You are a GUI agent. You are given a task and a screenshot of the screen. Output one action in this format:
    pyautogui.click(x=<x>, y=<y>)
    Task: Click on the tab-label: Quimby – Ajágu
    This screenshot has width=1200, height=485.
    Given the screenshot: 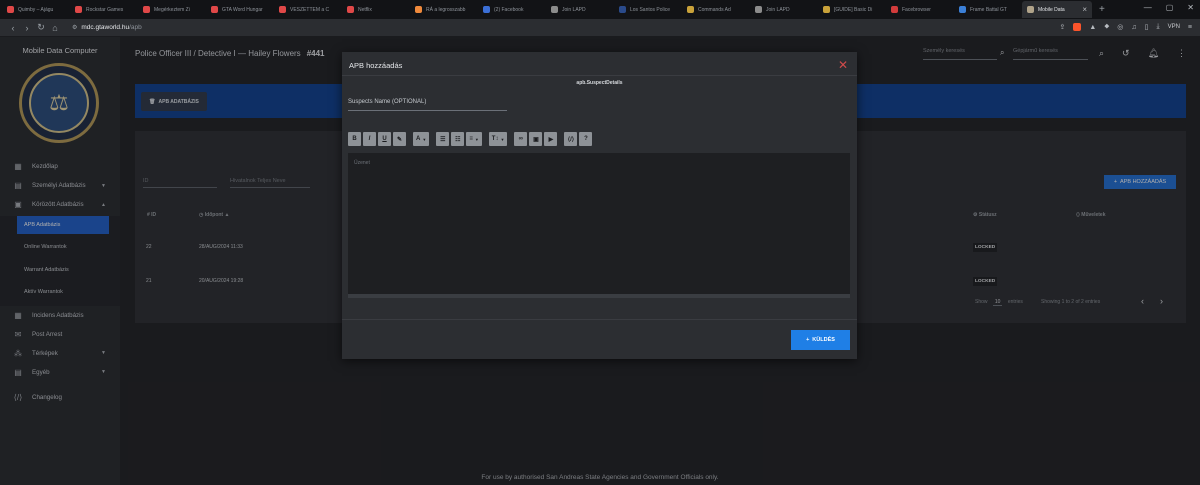 What is the action you would take?
    pyautogui.click(x=36, y=9)
    